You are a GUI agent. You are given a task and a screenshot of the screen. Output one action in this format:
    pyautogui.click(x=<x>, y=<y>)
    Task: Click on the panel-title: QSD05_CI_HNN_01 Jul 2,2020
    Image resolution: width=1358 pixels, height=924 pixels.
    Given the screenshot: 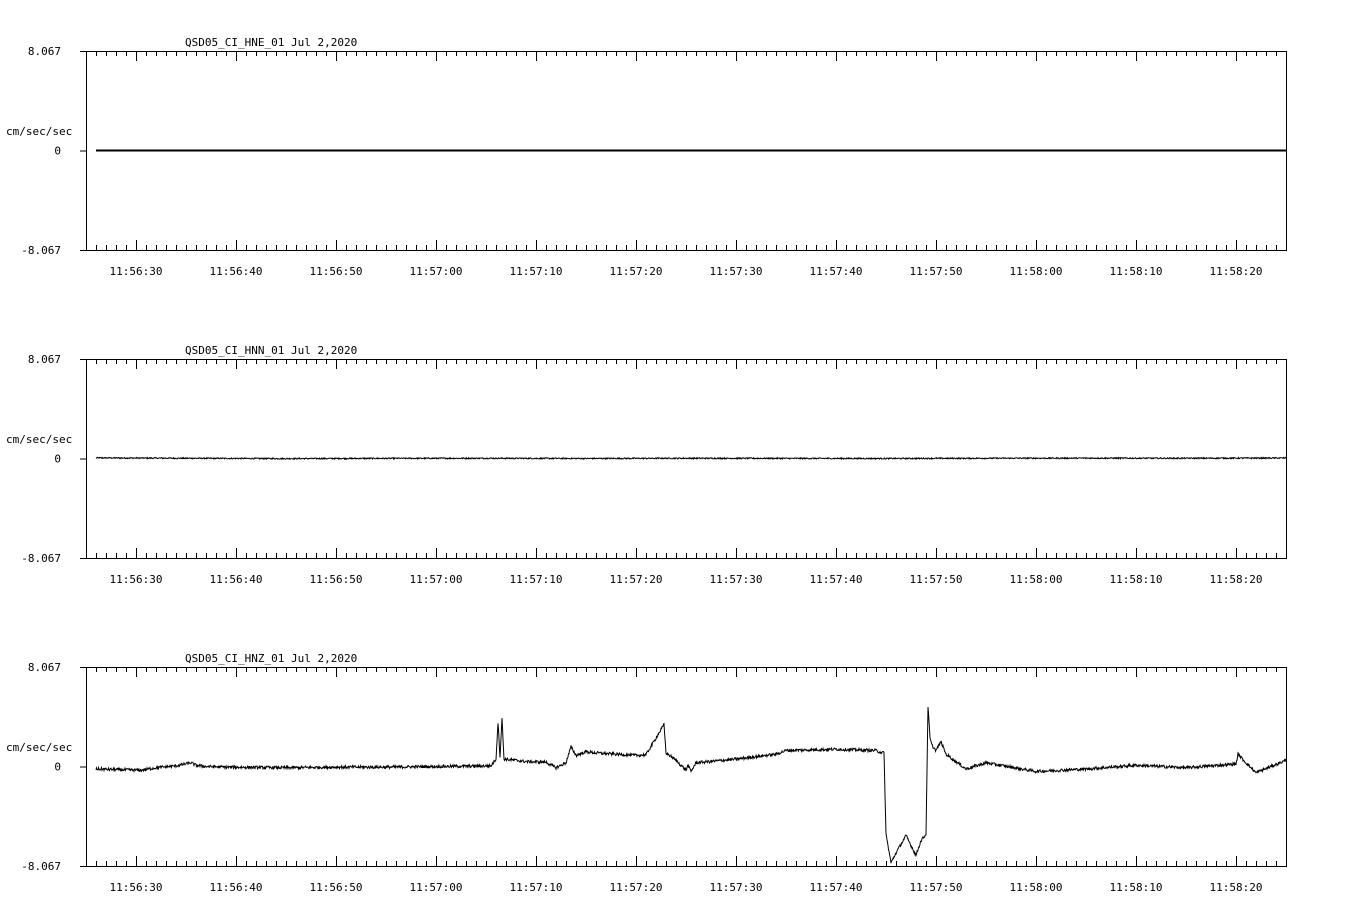 What is the action you would take?
    pyautogui.click(x=271, y=350)
    